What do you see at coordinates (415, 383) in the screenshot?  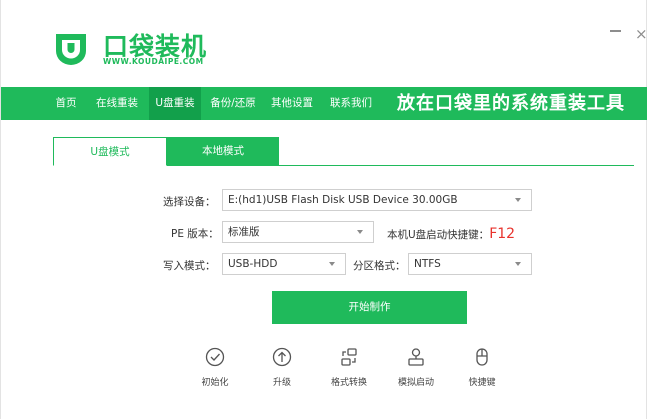 I see `tool-simulate-boot-label: 模拟启动` at bounding box center [415, 383].